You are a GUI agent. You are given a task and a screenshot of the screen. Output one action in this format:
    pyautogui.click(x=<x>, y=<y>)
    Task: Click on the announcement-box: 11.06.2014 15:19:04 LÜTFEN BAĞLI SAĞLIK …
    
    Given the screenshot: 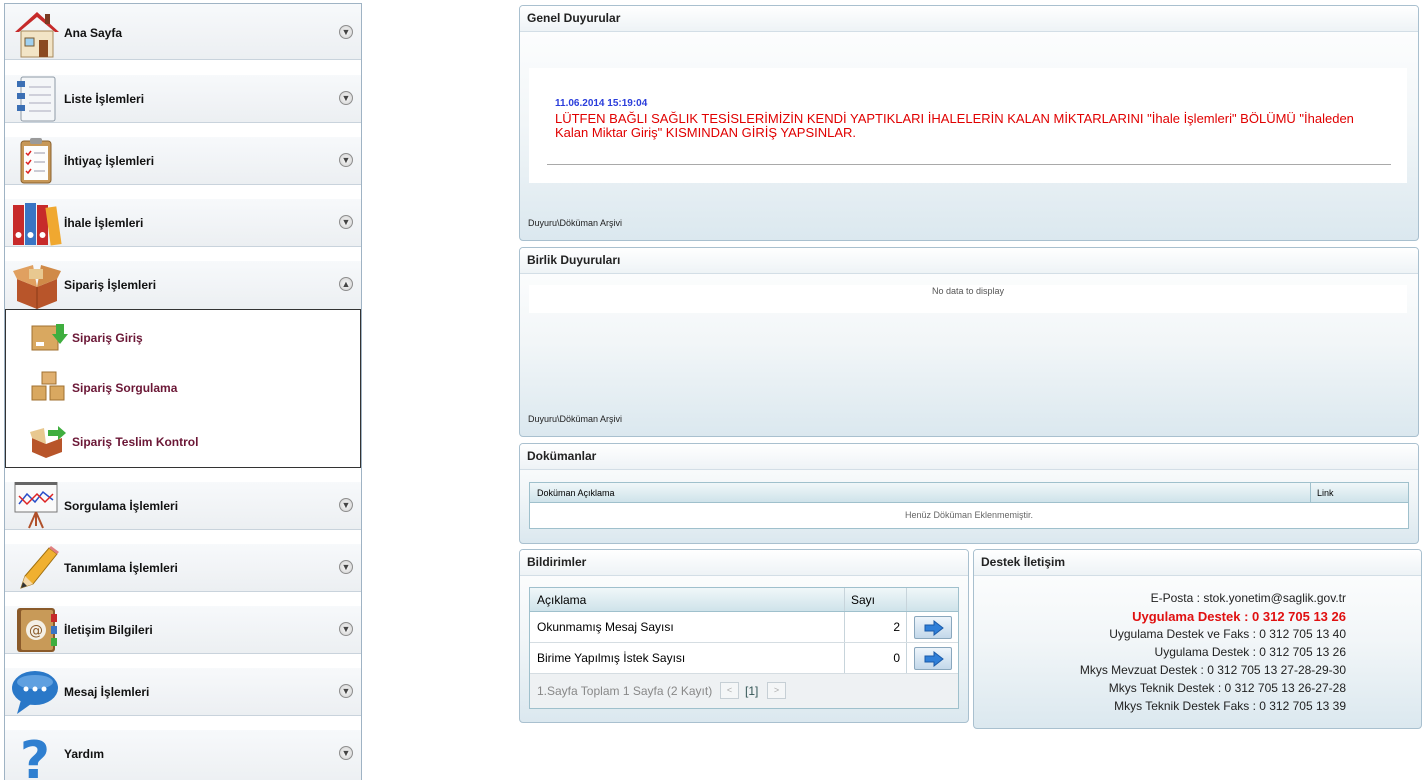 What is the action you would take?
    pyautogui.click(x=968, y=125)
    